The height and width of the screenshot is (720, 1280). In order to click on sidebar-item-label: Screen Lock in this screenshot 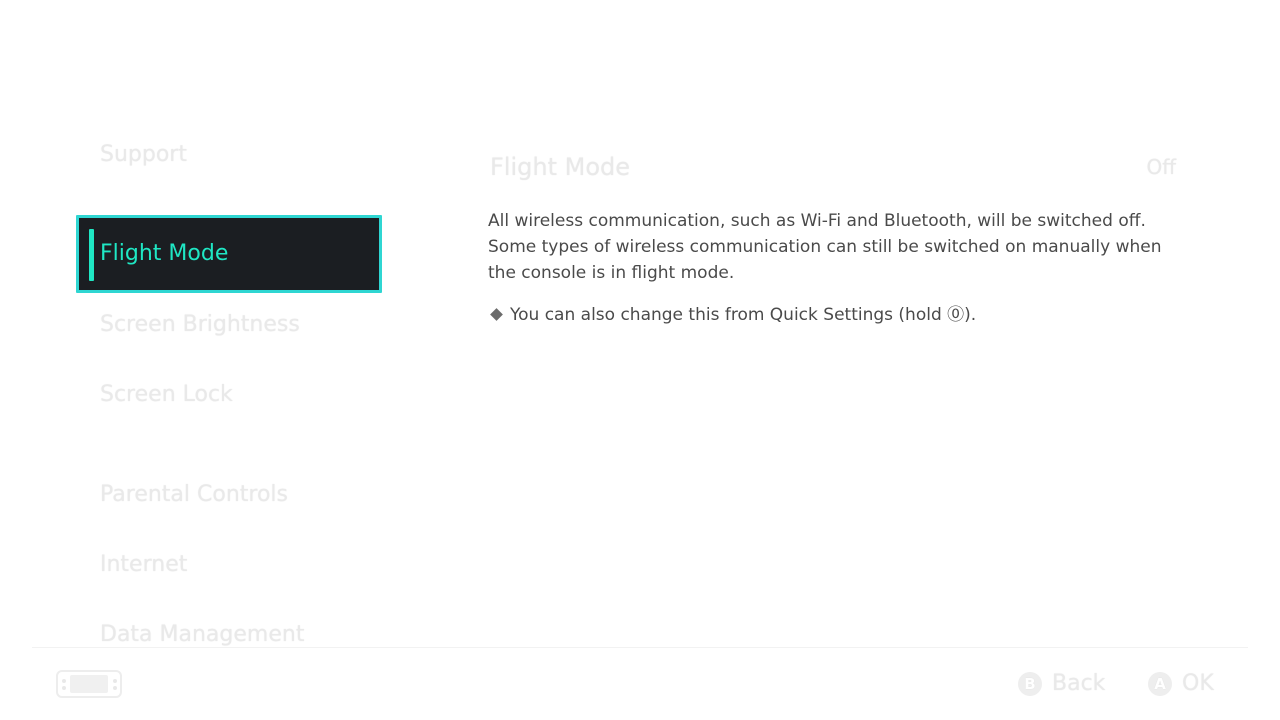, I will do `click(166, 394)`.